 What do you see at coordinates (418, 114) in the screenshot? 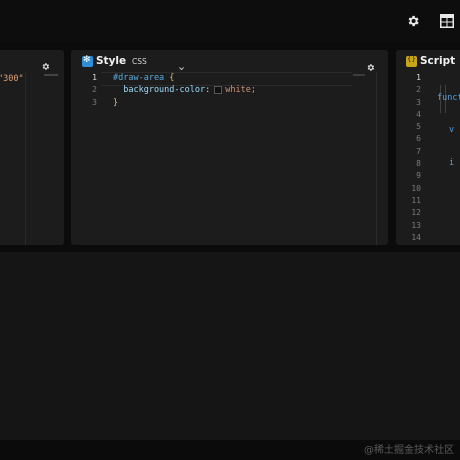
I see `line-number: 4` at bounding box center [418, 114].